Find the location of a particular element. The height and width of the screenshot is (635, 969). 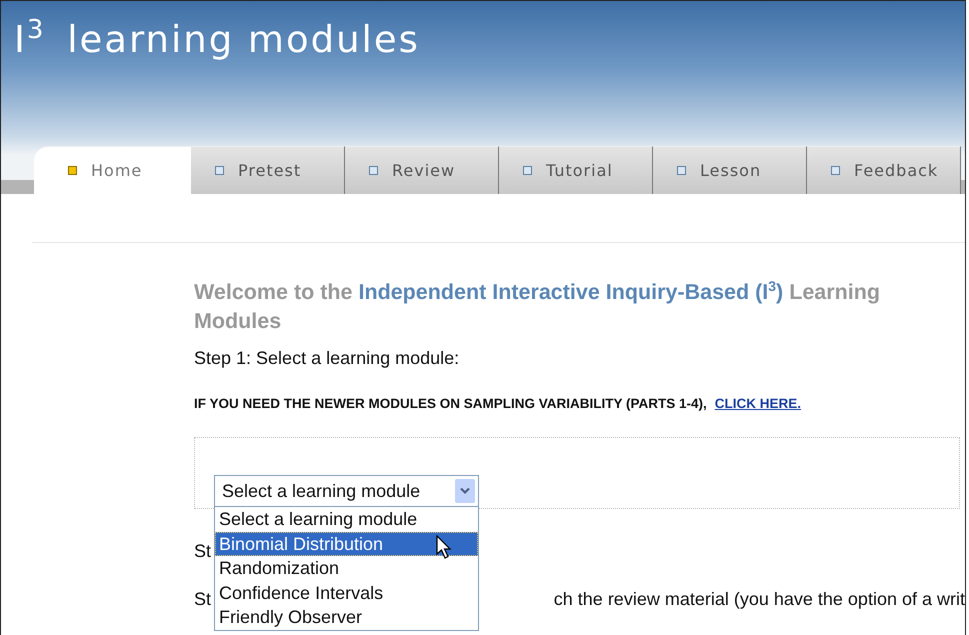

dropdown-option: Confidence Intervals is located at coordinates (346, 592).